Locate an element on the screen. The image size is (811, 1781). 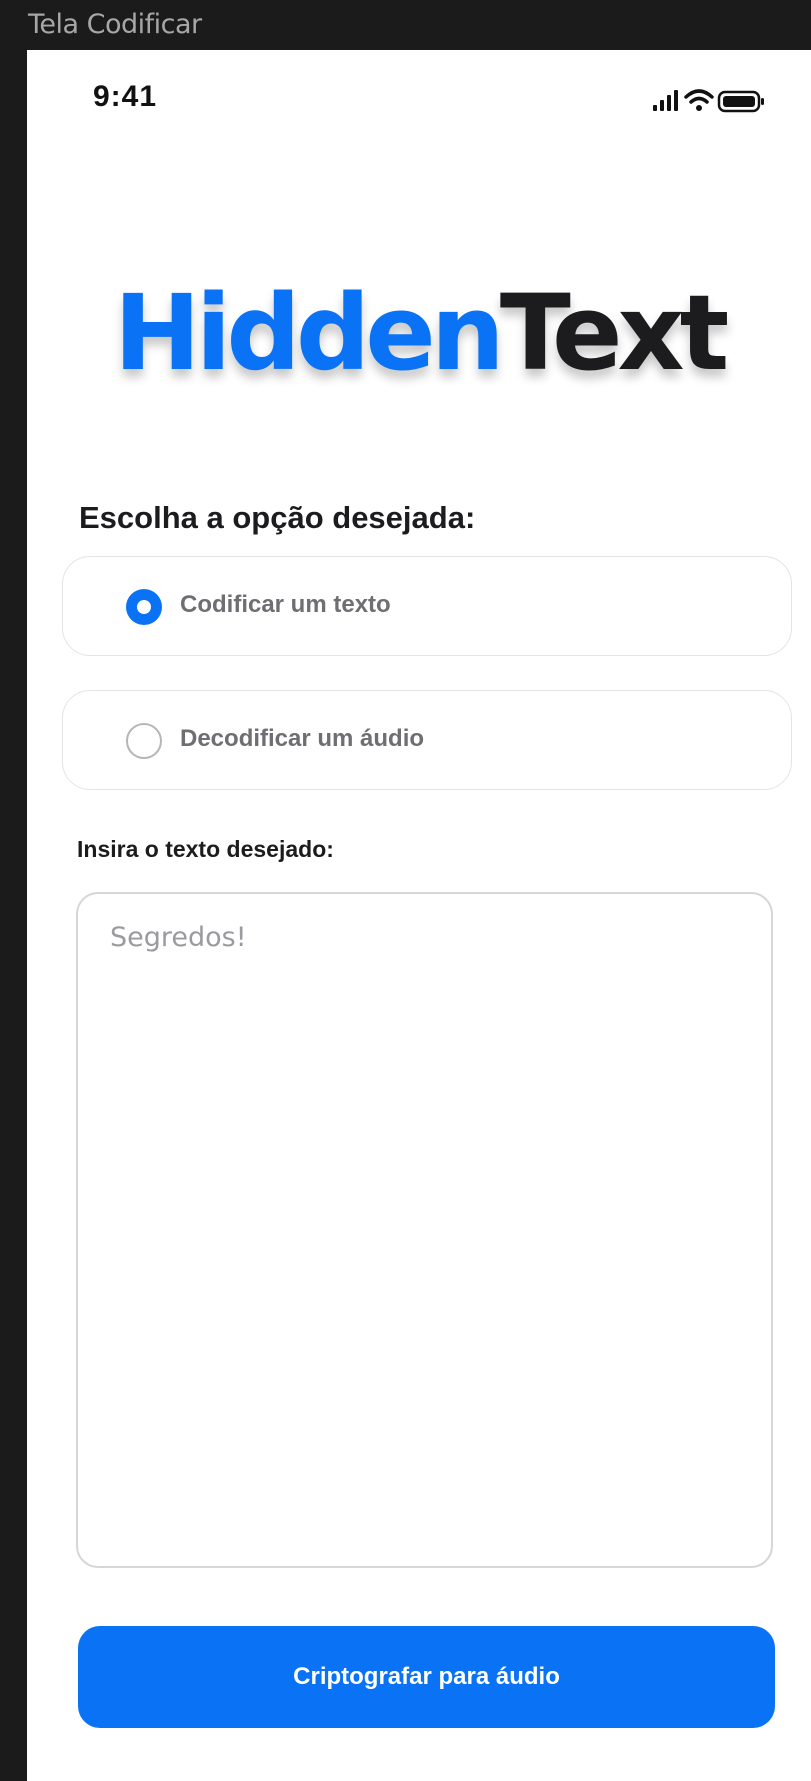
option-decode-audio: Decodificar um áudio is located at coordinates (427, 740).